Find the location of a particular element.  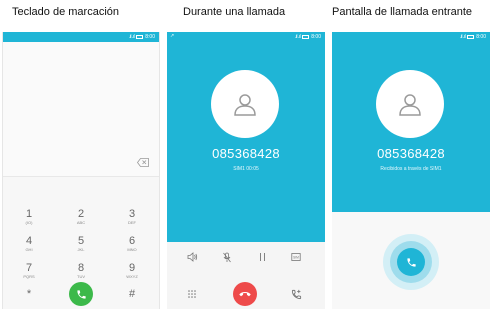

phone-hangup-icon is located at coordinates (245, 293).